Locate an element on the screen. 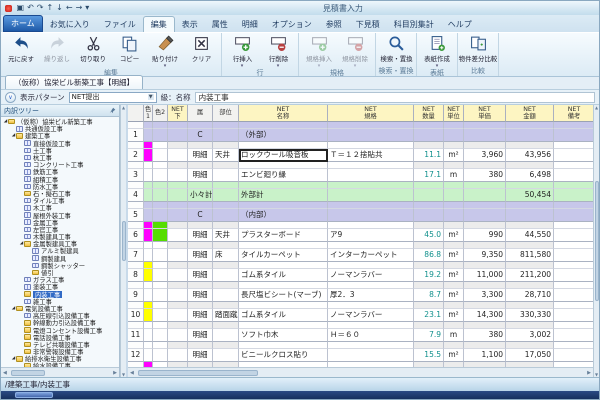  ribbon-tab-10: 科目別集計 is located at coordinates (414, 24).